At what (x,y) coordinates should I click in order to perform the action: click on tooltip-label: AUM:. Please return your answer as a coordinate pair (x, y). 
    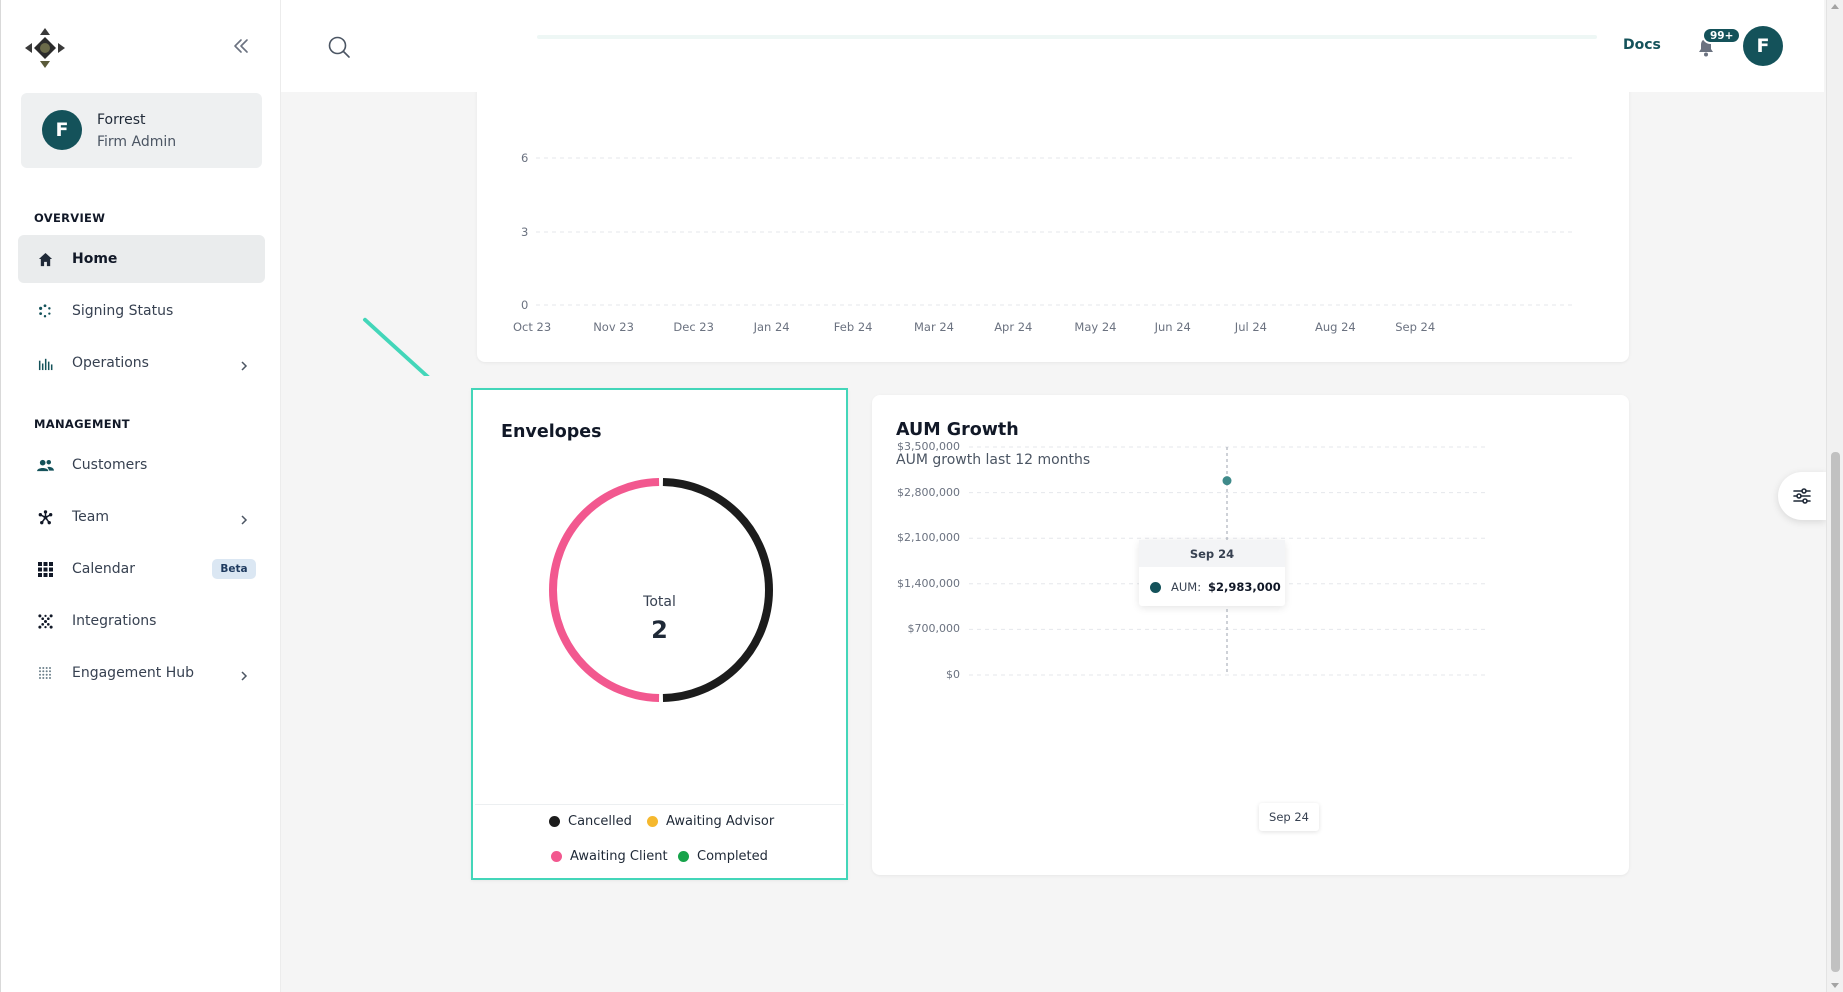
    Looking at the image, I should click on (1186, 587).